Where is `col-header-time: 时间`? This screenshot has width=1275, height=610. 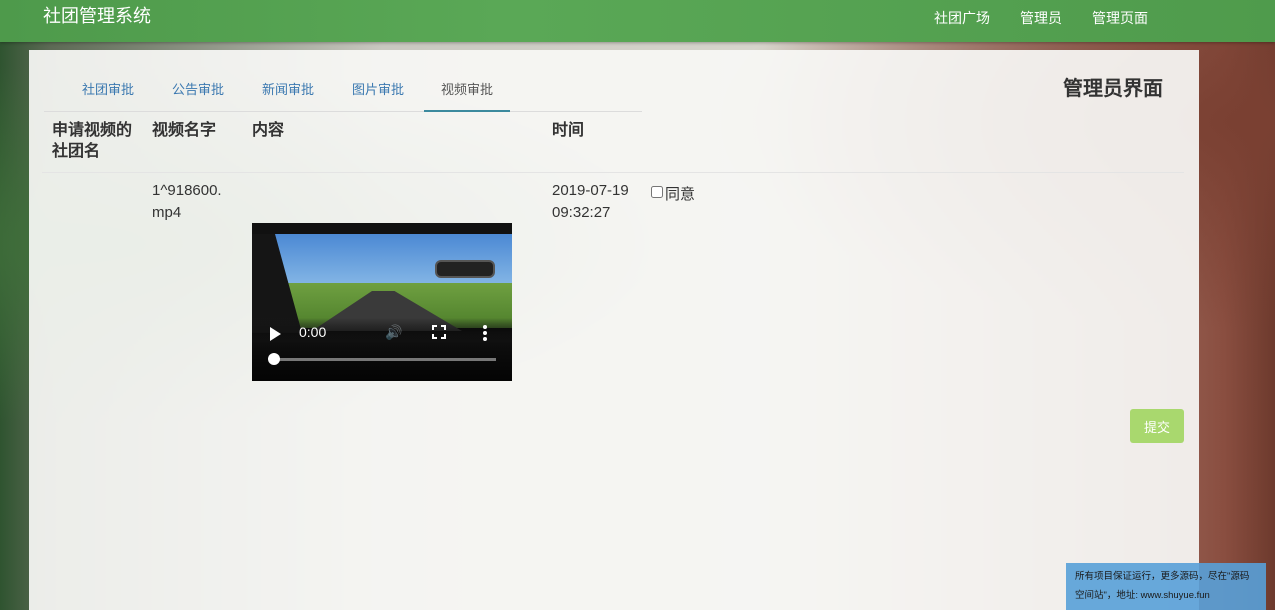
col-header-time: 时间 is located at coordinates (568, 130).